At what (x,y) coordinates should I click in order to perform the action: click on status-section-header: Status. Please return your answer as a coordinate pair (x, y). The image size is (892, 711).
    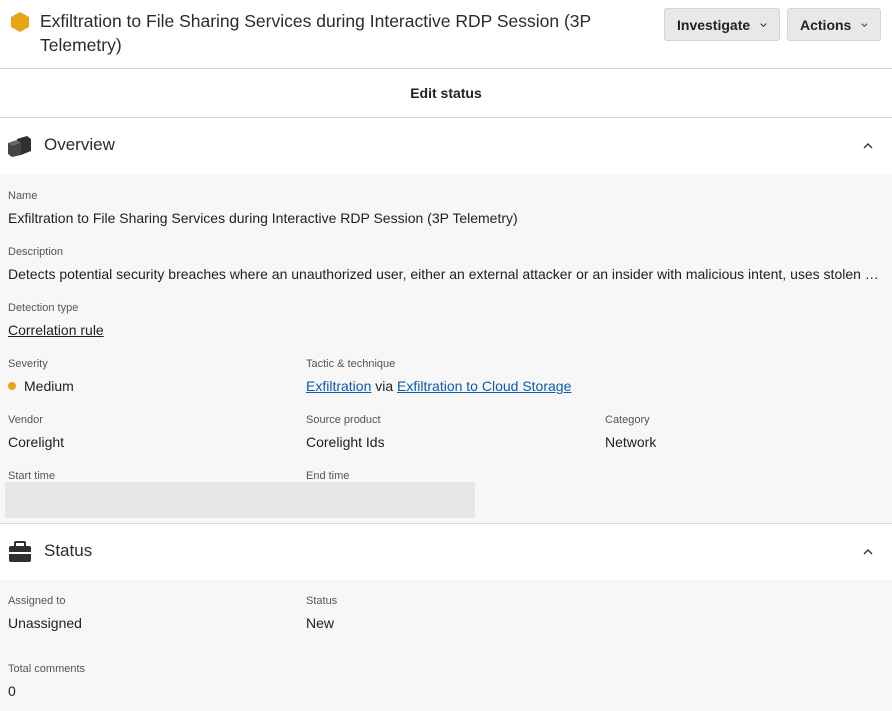
    Looking at the image, I should click on (446, 551).